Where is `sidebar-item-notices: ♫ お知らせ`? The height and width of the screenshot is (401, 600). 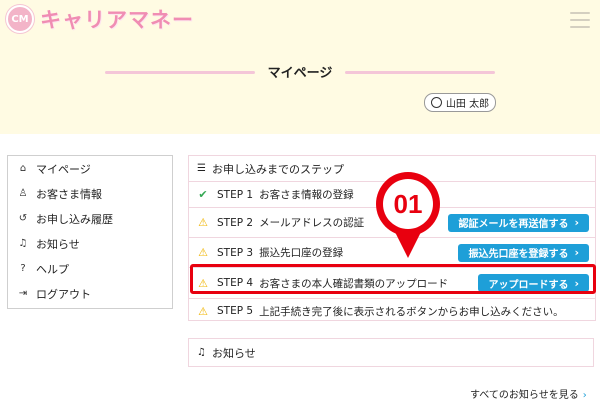
sidebar-item-notices: ♫ お知らせ is located at coordinates (90, 243).